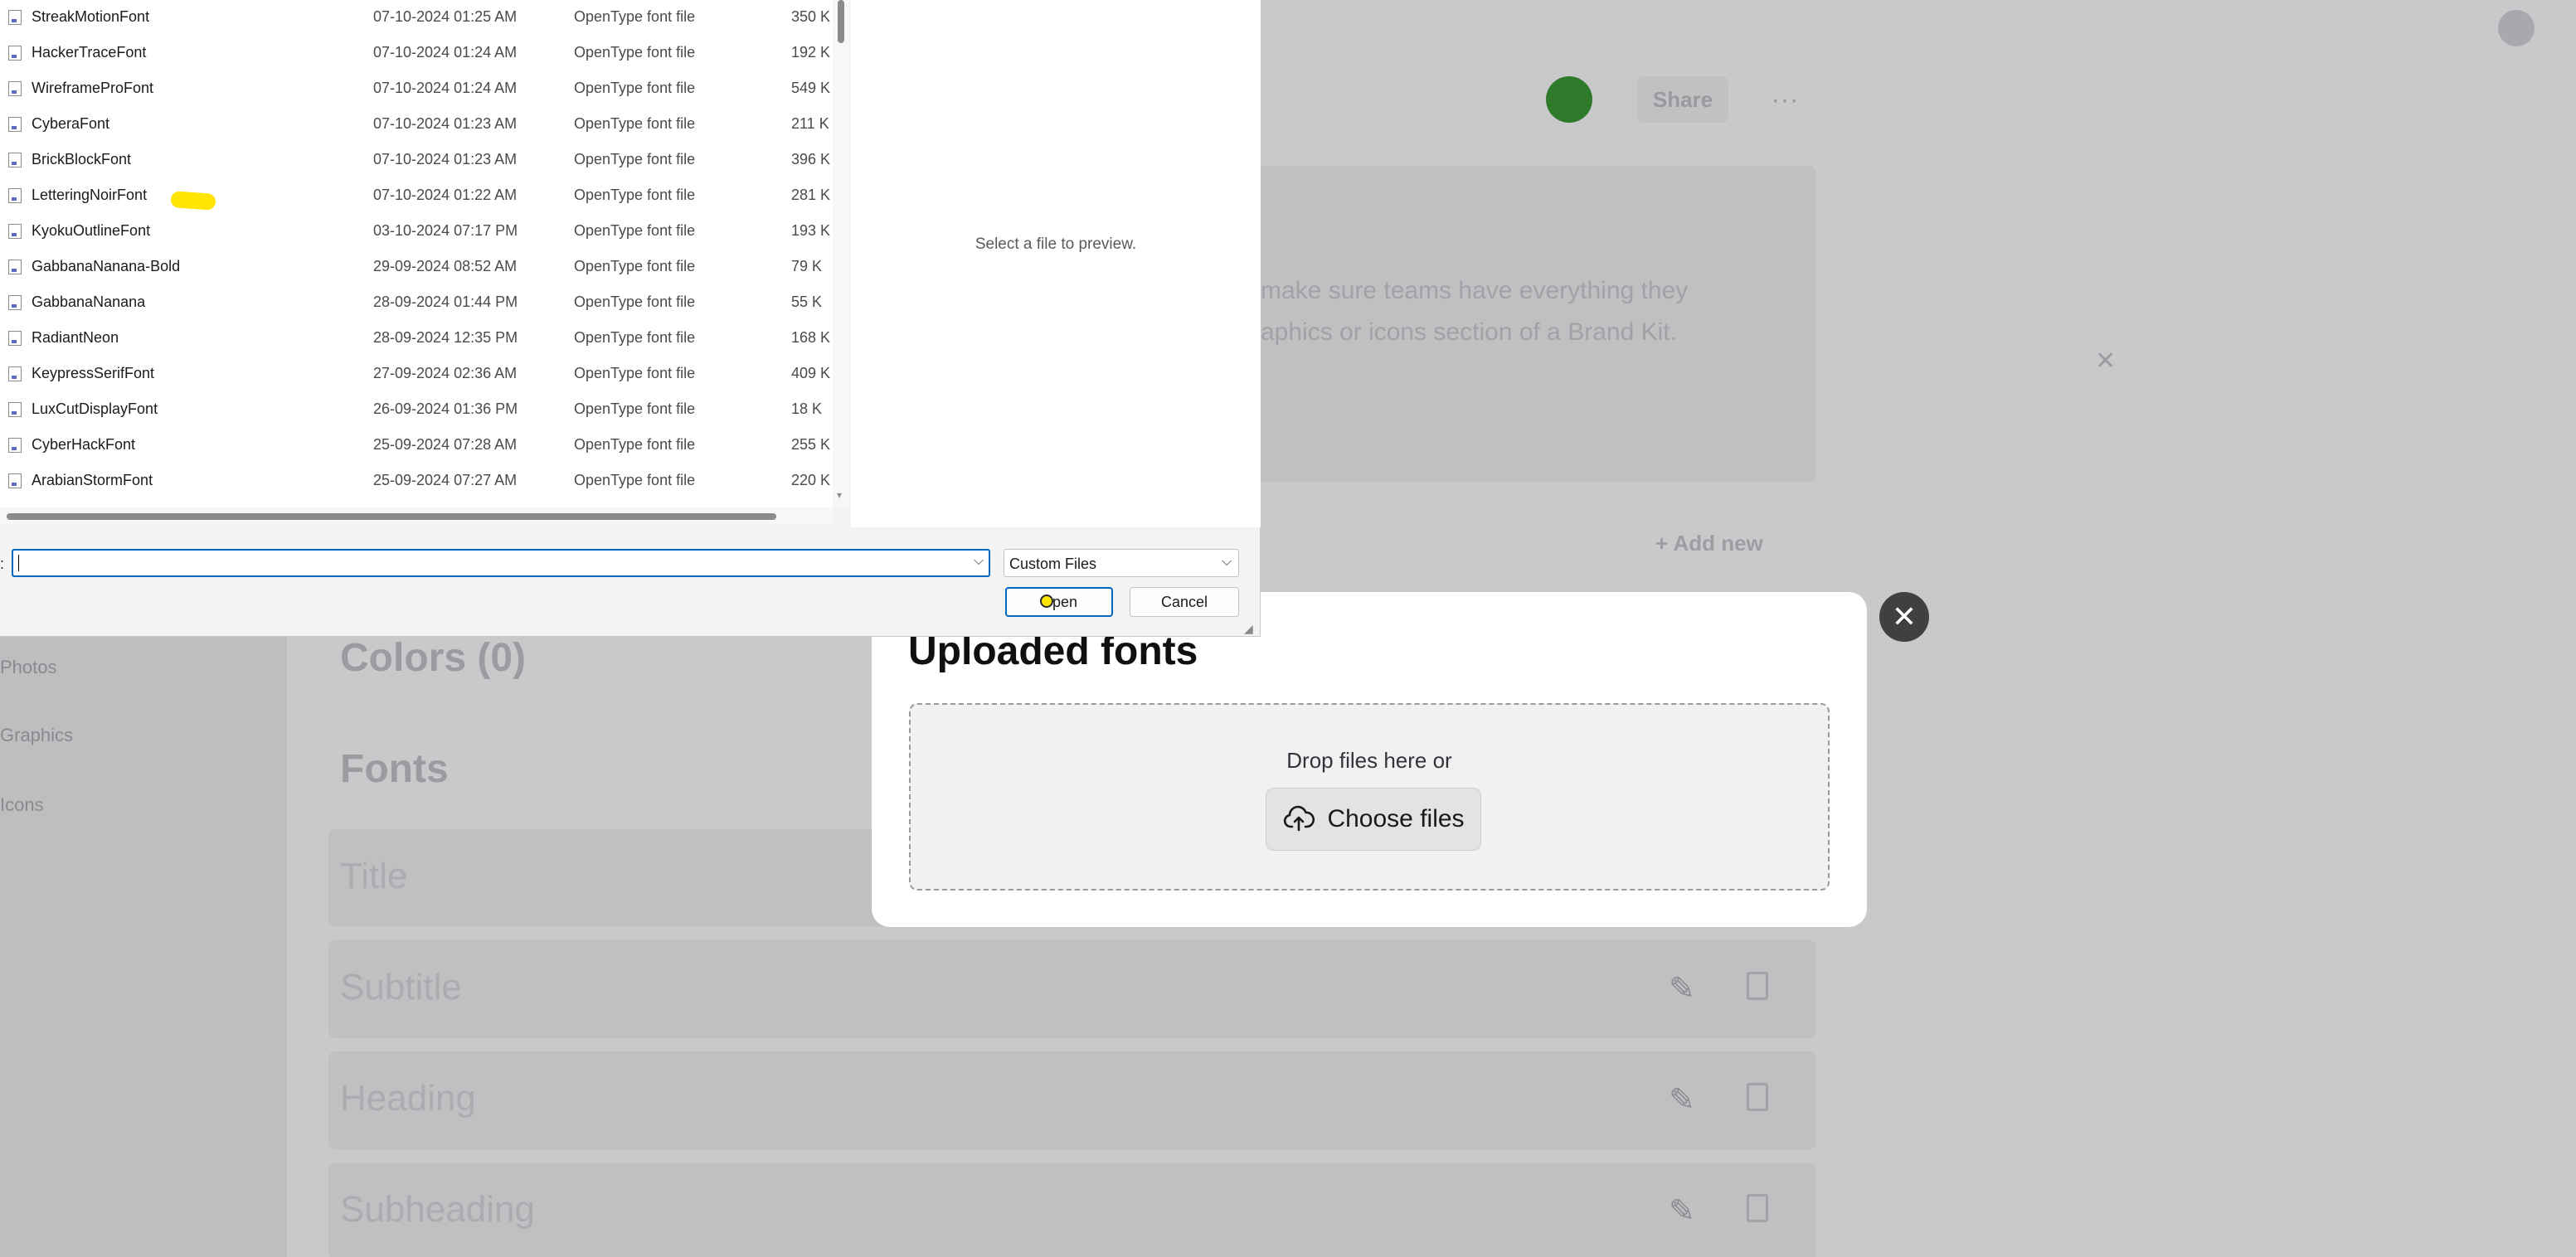 This screenshot has height=1257, width=2576. I want to click on file-size: 281 K, so click(811, 195).